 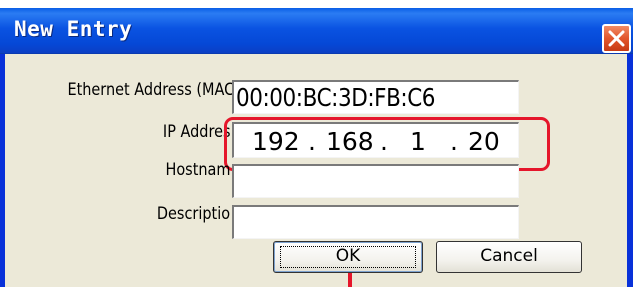 I want to click on cancel-button: Cancel, so click(x=509, y=257).